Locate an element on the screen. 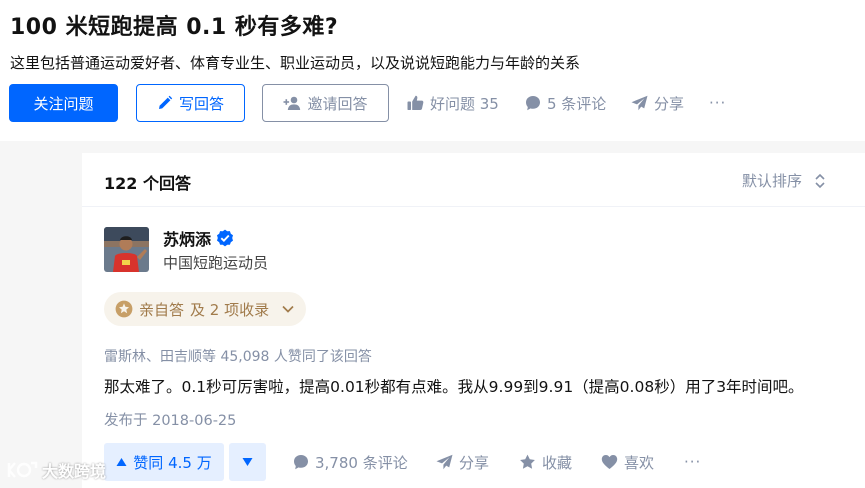 The image size is (865, 488). vote-down-button is located at coordinates (247, 462).